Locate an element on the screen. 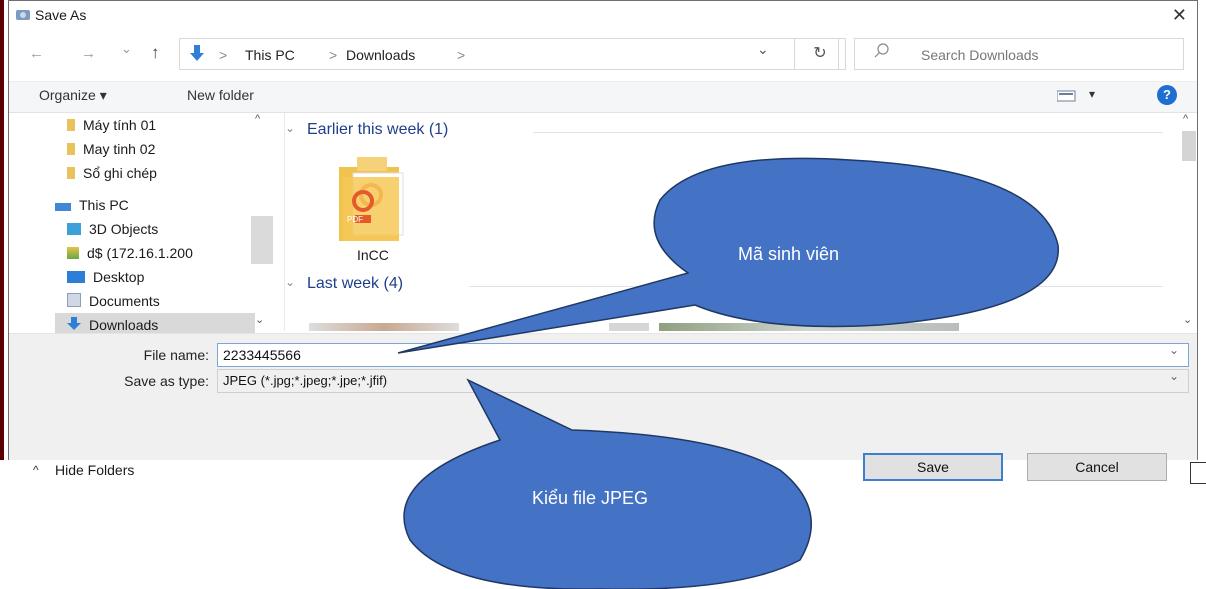  callout-student-id-text: Mã sinh viên is located at coordinates (789, 254).